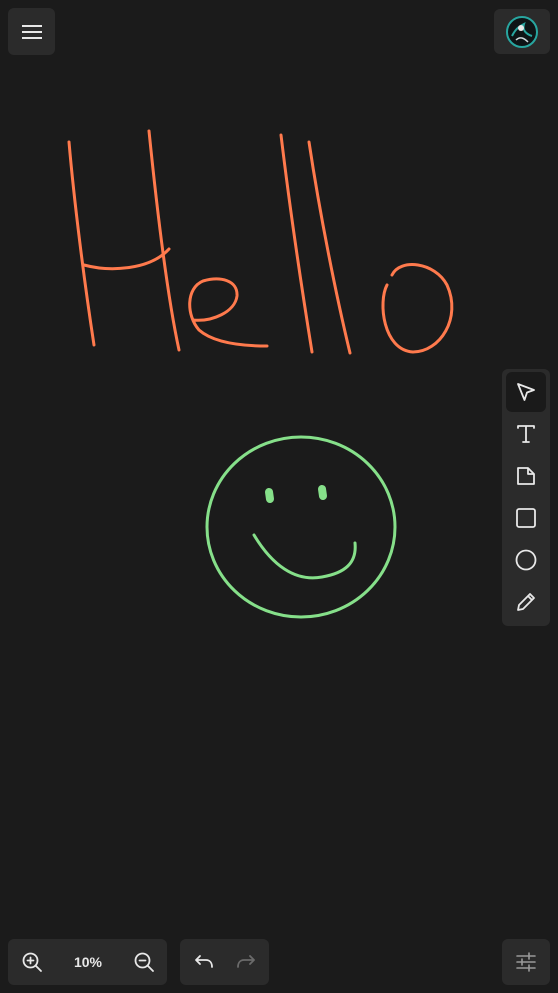 This screenshot has height=993, width=558. I want to click on sticky-note-icon, so click(526, 476).